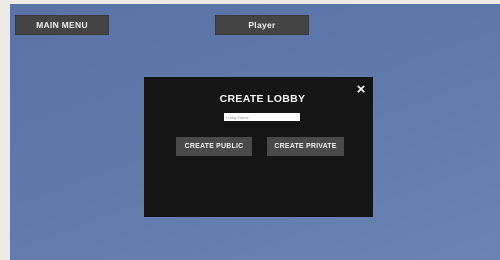  What do you see at coordinates (262, 25) in the screenshot?
I see `player-button: Player` at bounding box center [262, 25].